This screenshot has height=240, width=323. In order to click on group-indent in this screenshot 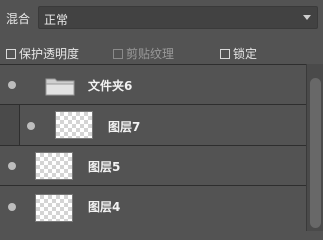, I will do `click(10, 125)`.